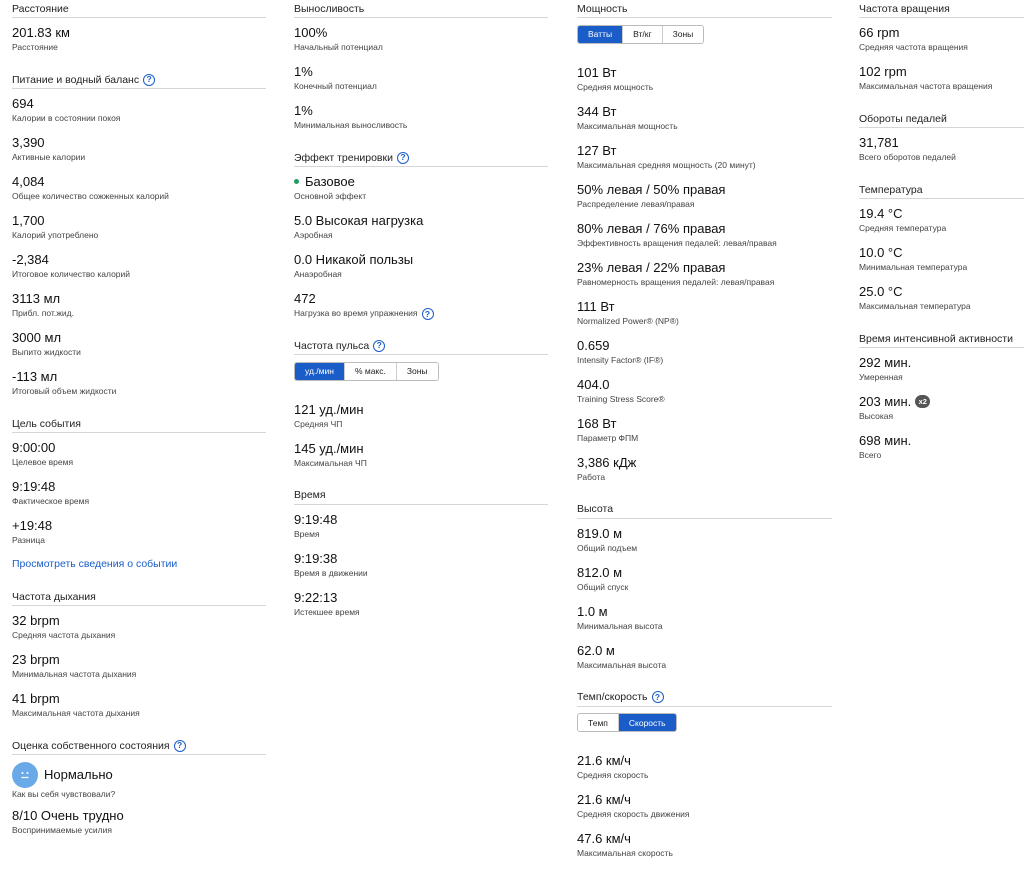  I want to click on stat-value: 41 brpm, so click(36, 698).